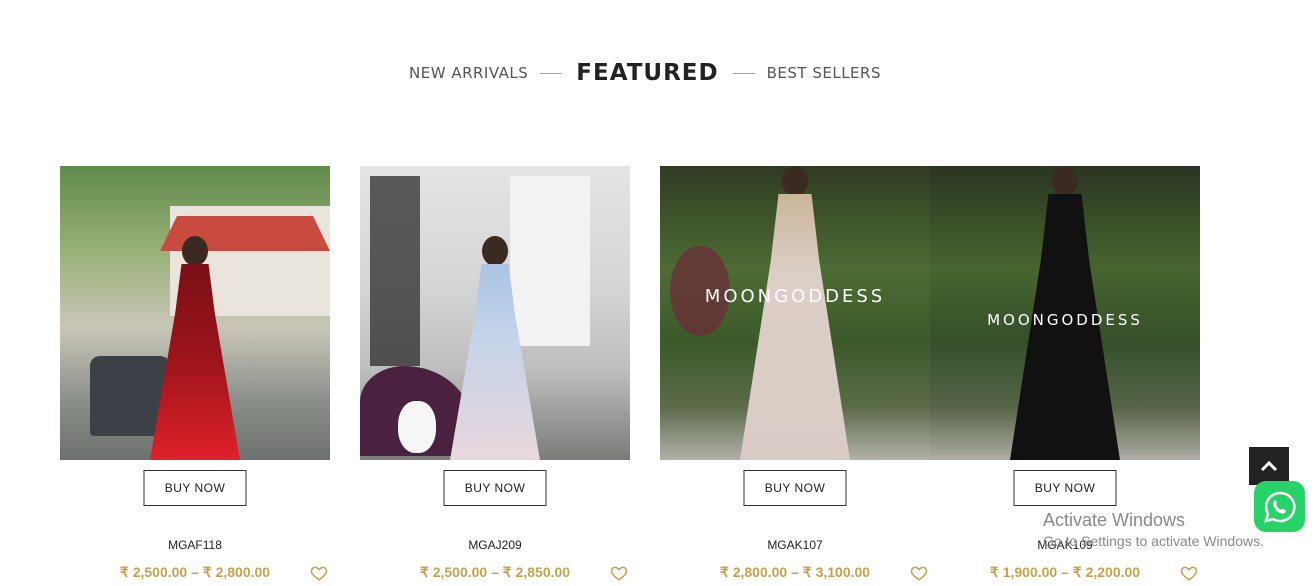 This screenshot has height=586, width=1315. What do you see at coordinates (468, 73) in the screenshot?
I see `tab-new-arrivals: NEW ARRIVALS` at bounding box center [468, 73].